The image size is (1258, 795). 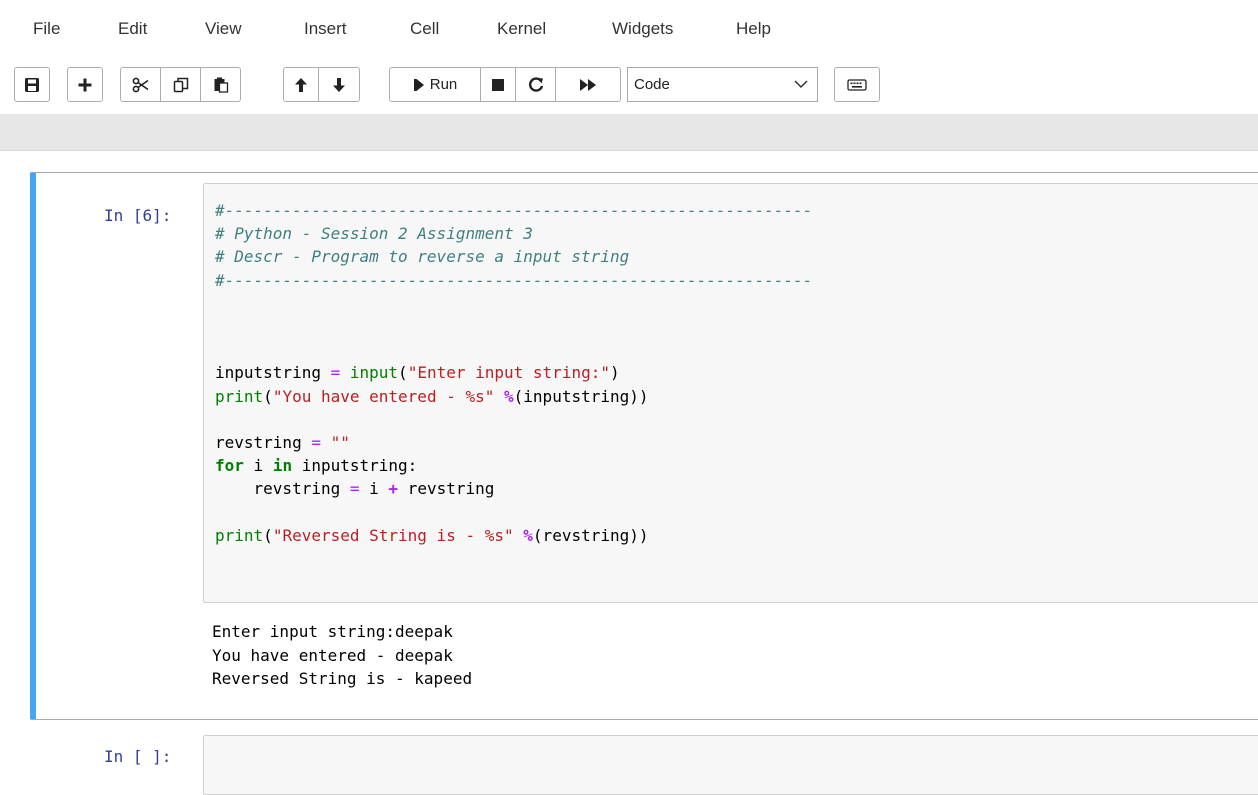 I want to click on stop-icon, so click(x=498, y=85).